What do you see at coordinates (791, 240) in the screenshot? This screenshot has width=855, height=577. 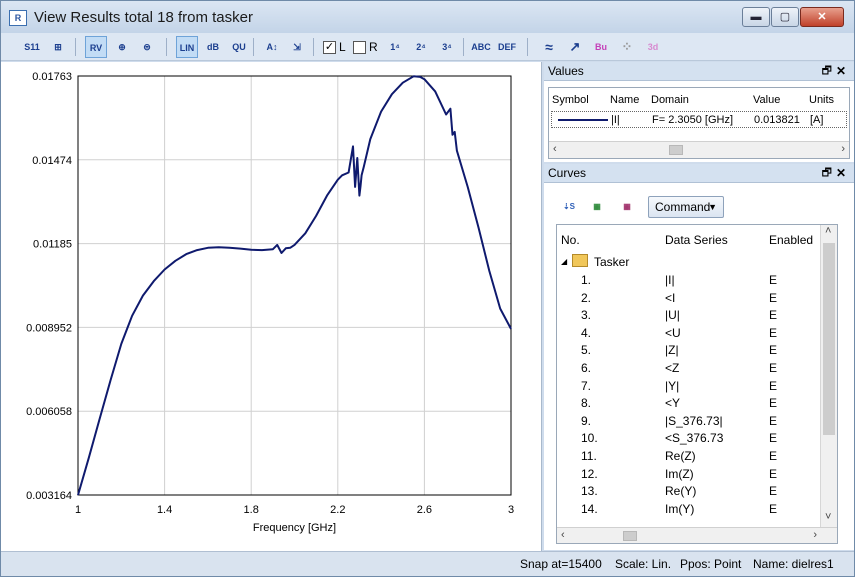 I see `curves-col-enabled: Enabled` at bounding box center [791, 240].